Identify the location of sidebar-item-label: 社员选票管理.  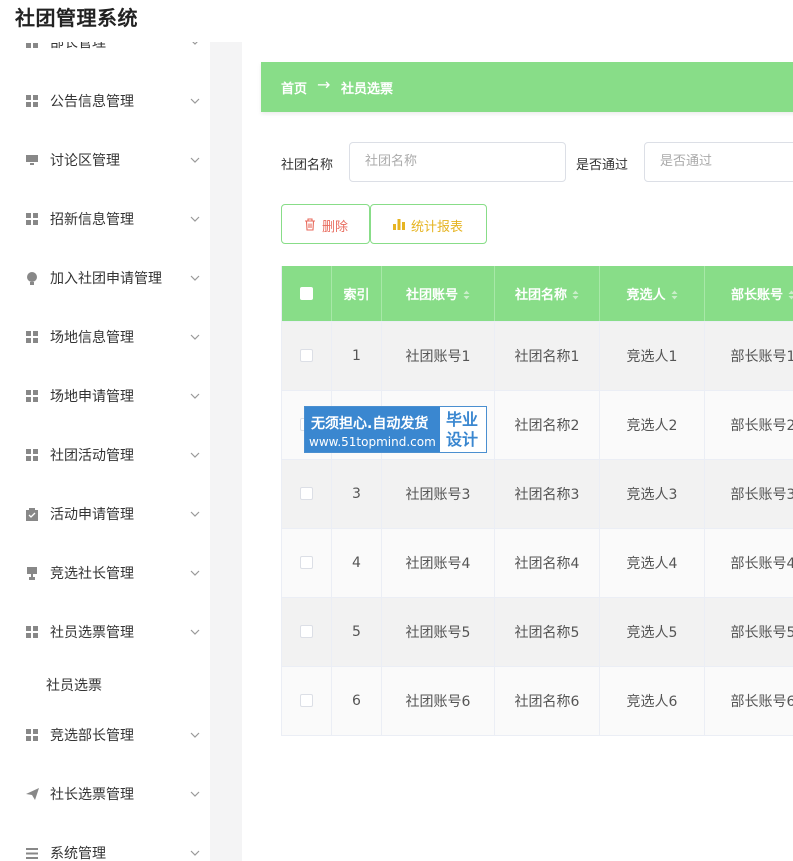
(92, 633).